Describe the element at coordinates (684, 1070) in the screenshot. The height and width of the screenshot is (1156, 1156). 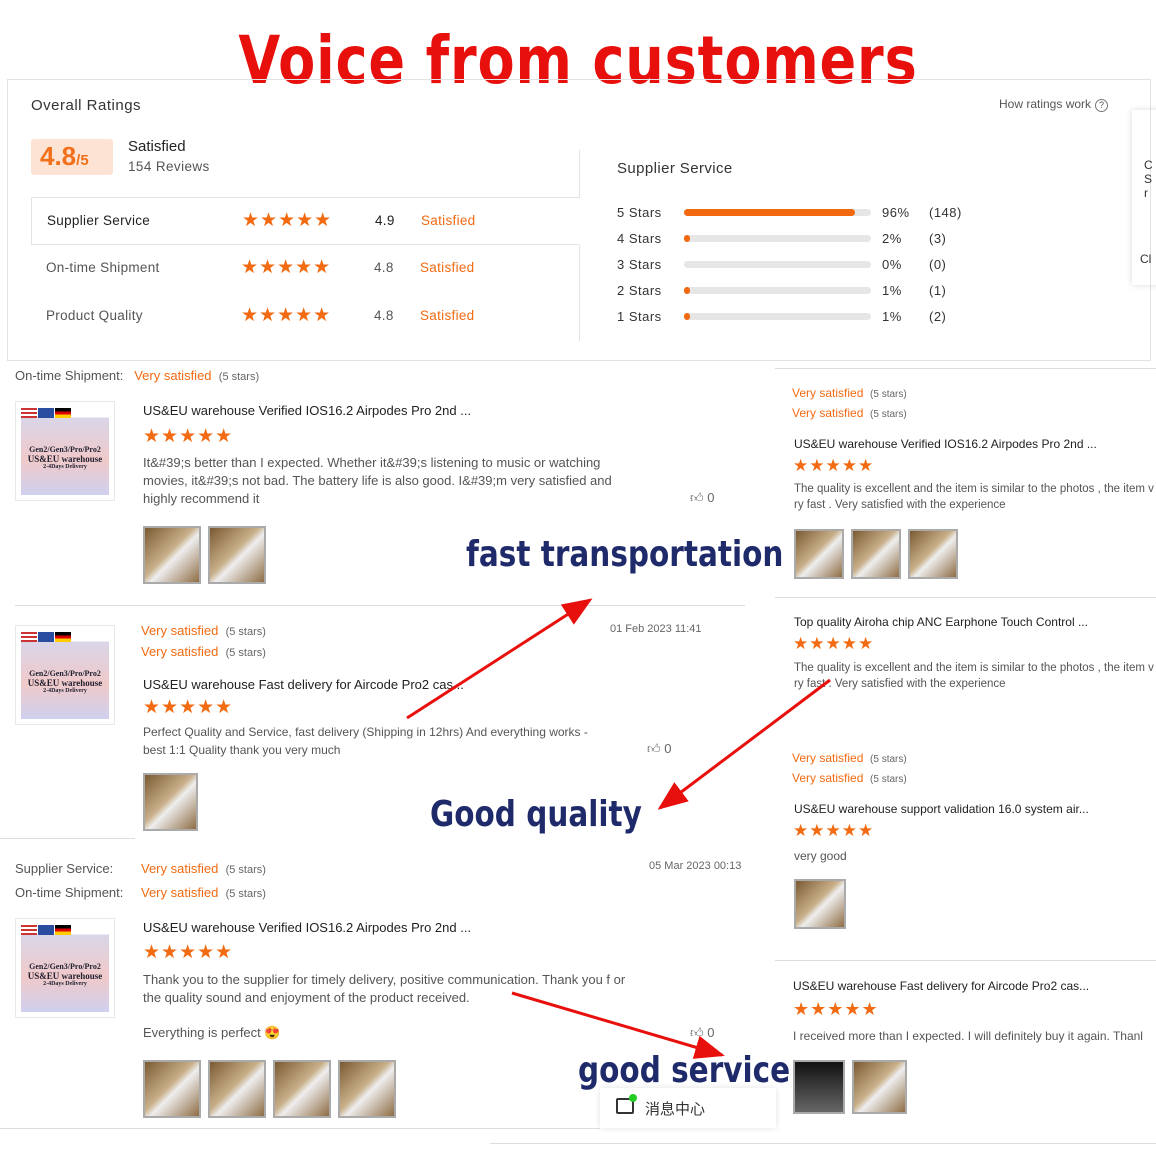
I see `annotation-good-service: good service` at that location.